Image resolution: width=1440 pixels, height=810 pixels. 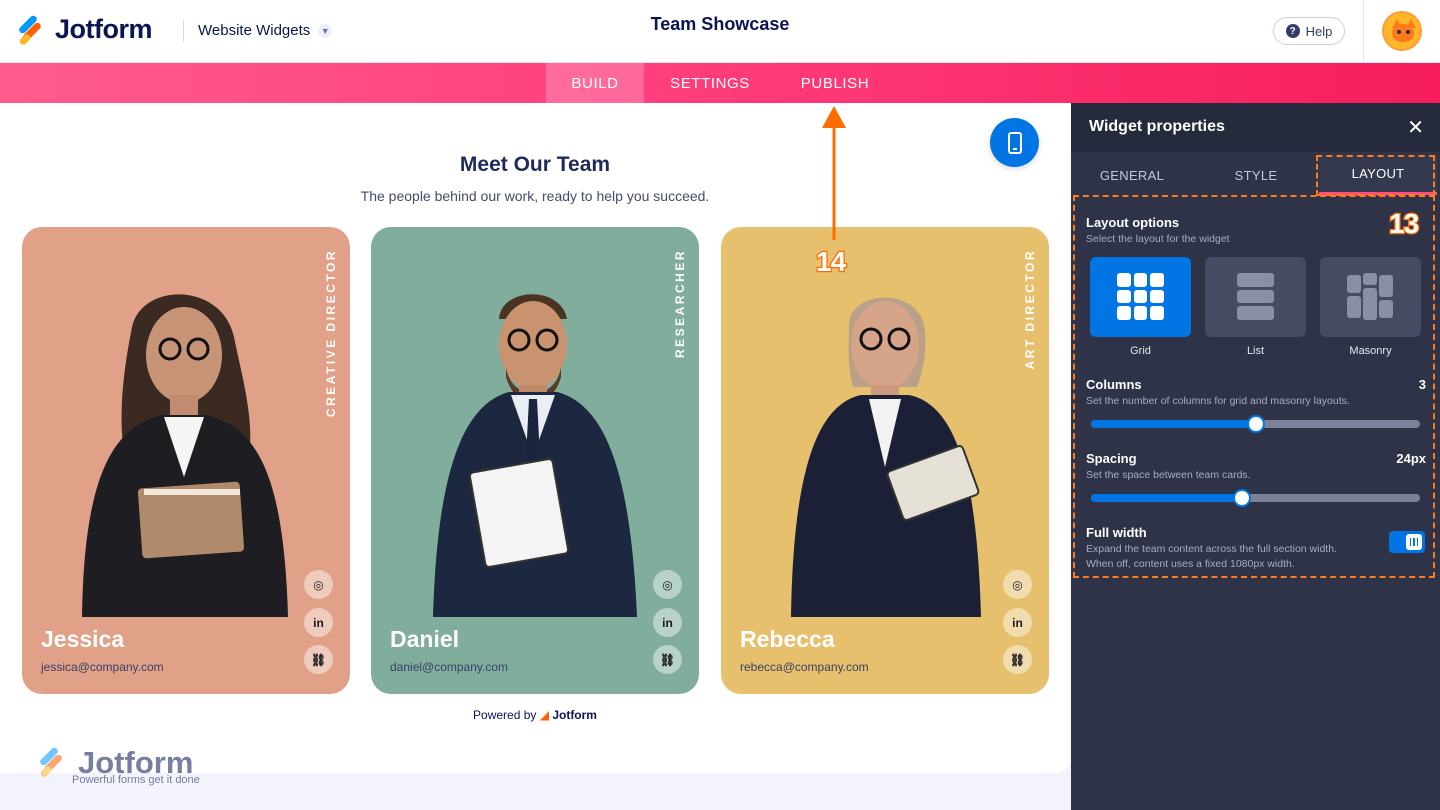 What do you see at coordinates (1255, 351) in the screenshot?
I see `layout-list-label: List` at bounding box center [1255, 351].